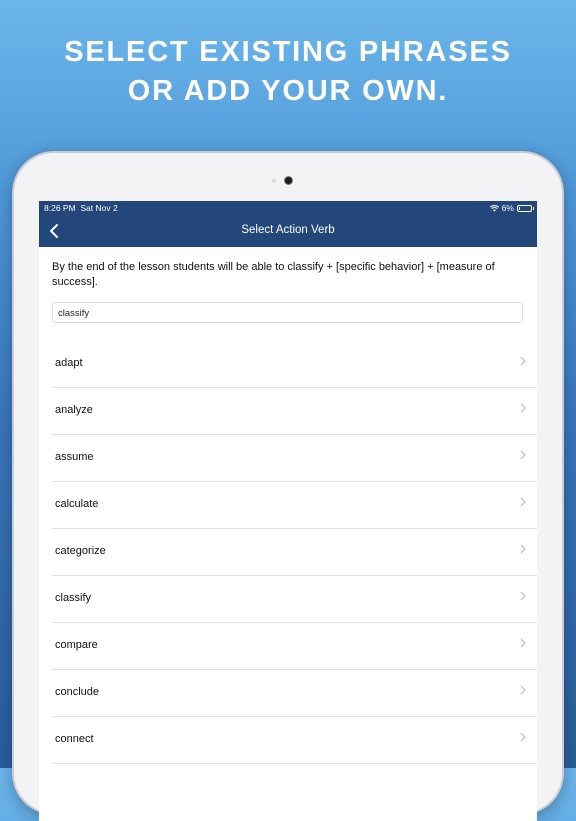 This screenshot has height=821, width=576. I want to click on verb-label: categorize, so click(80, 551).